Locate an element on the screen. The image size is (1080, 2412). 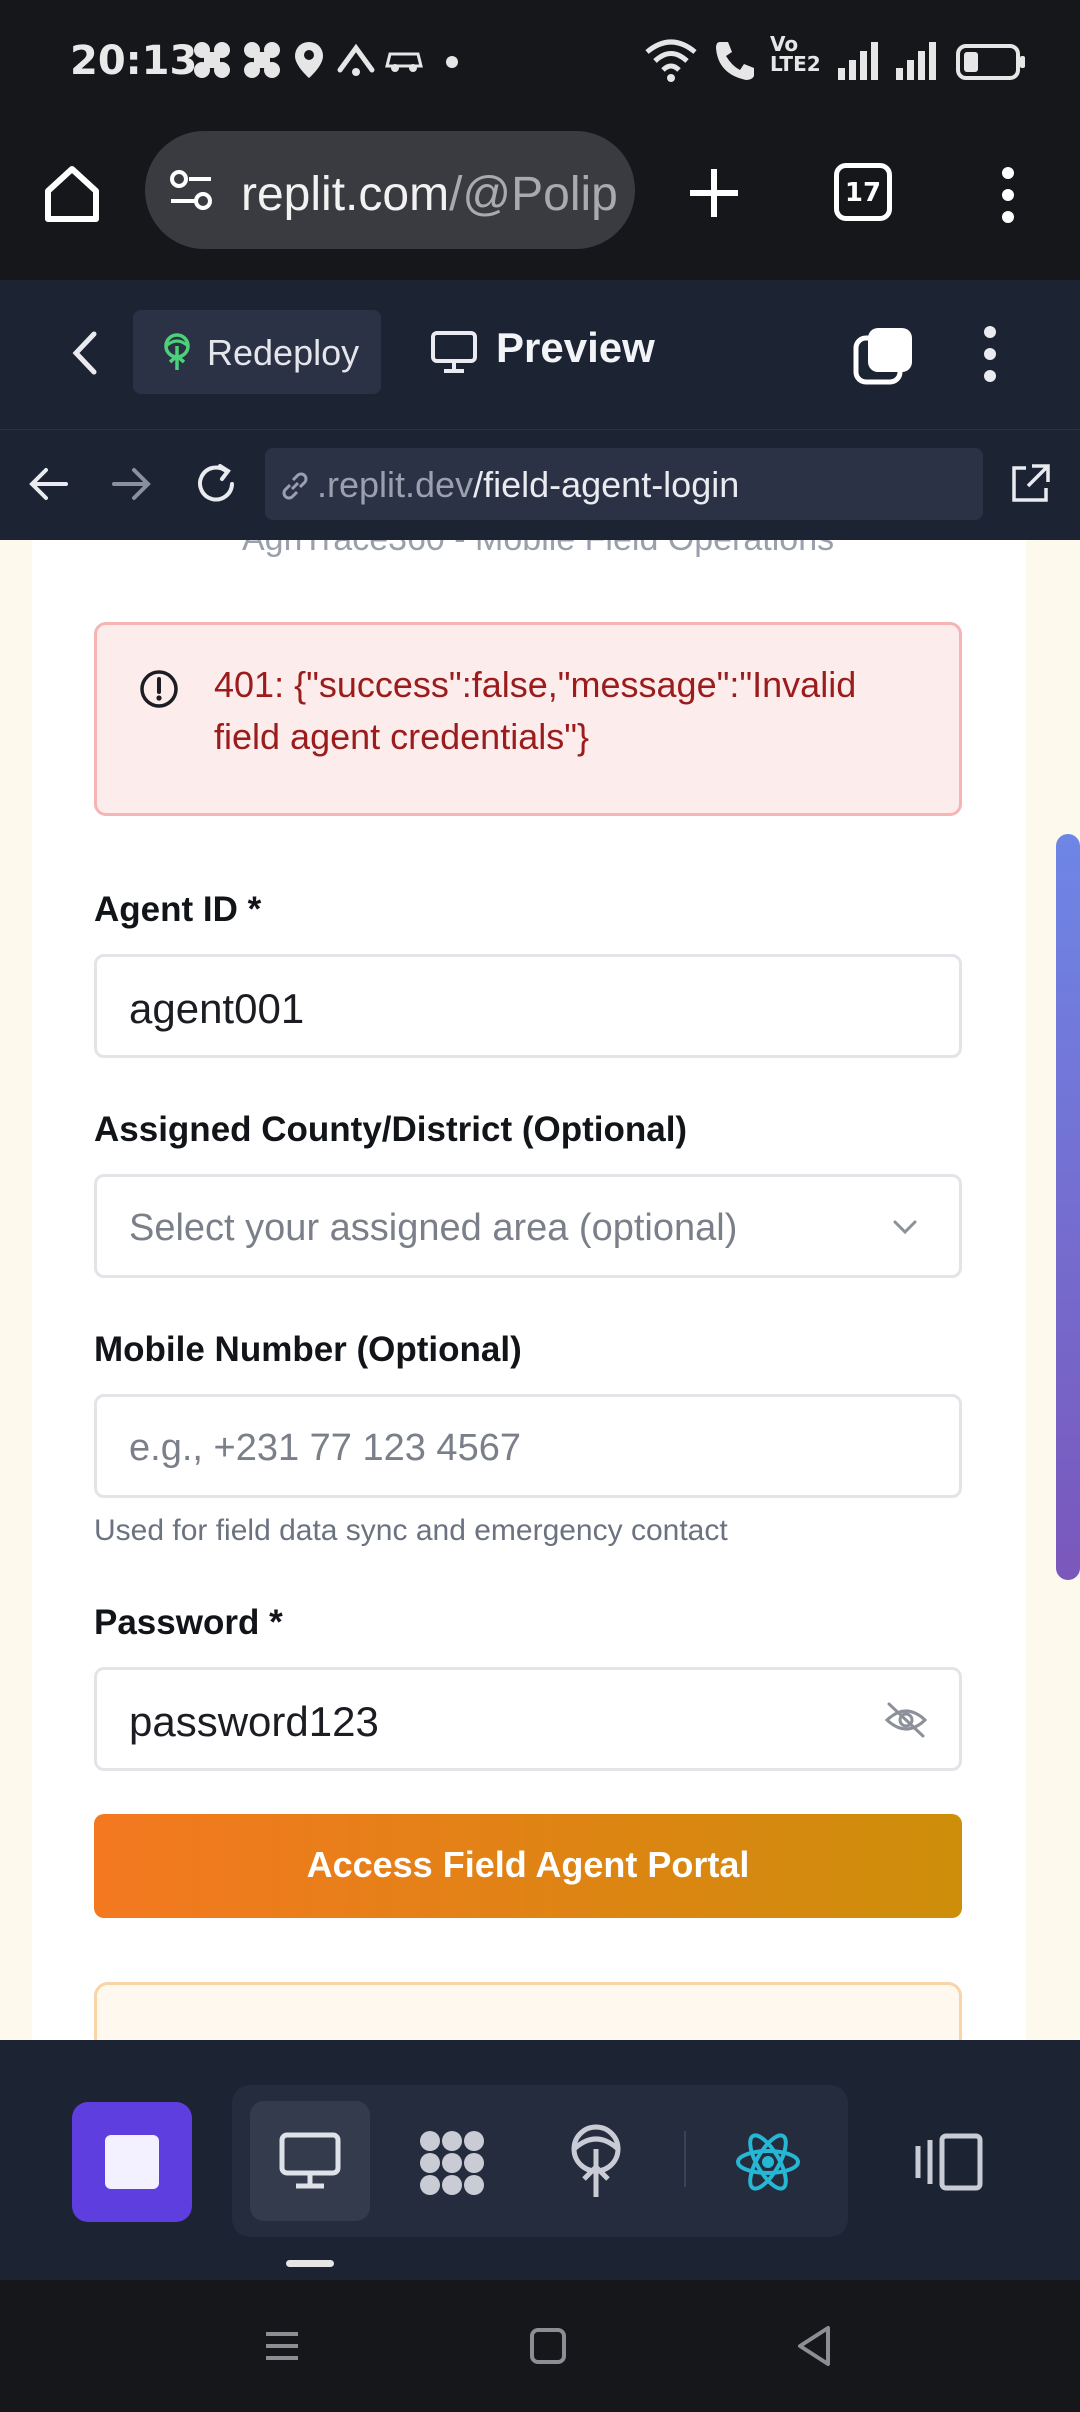
agent-id-label: Agent ID * is located at coordinates (178, 909).